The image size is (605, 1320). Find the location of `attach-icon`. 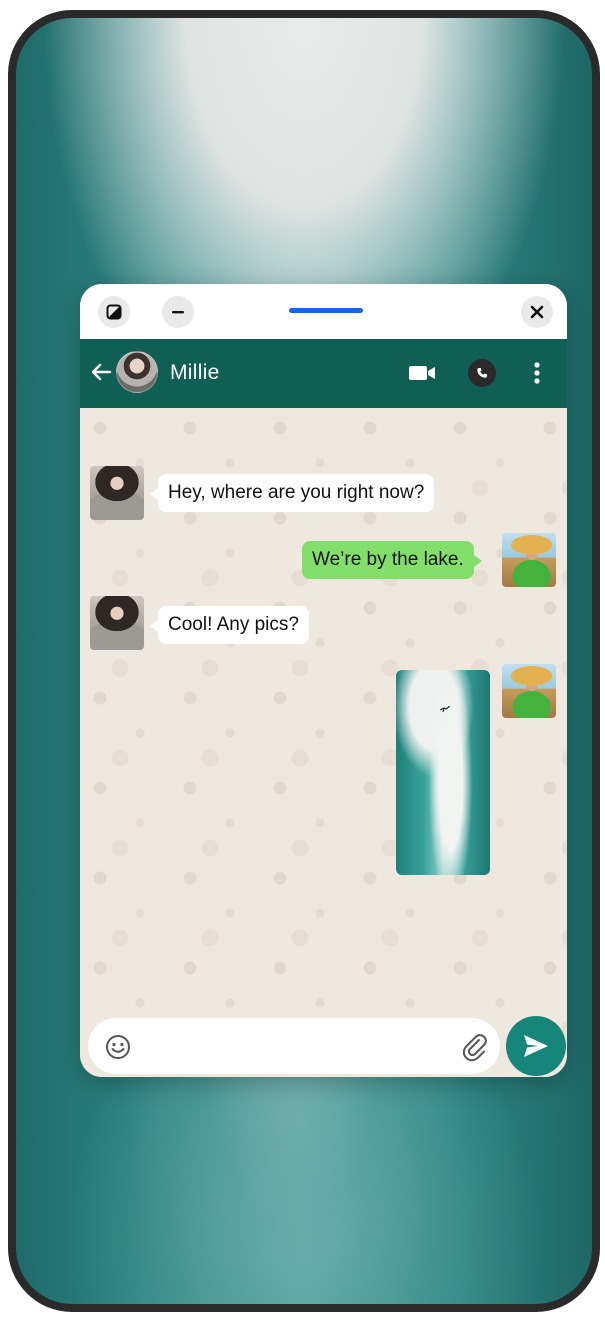

attach-icon is located at coordinates (475, 1047).